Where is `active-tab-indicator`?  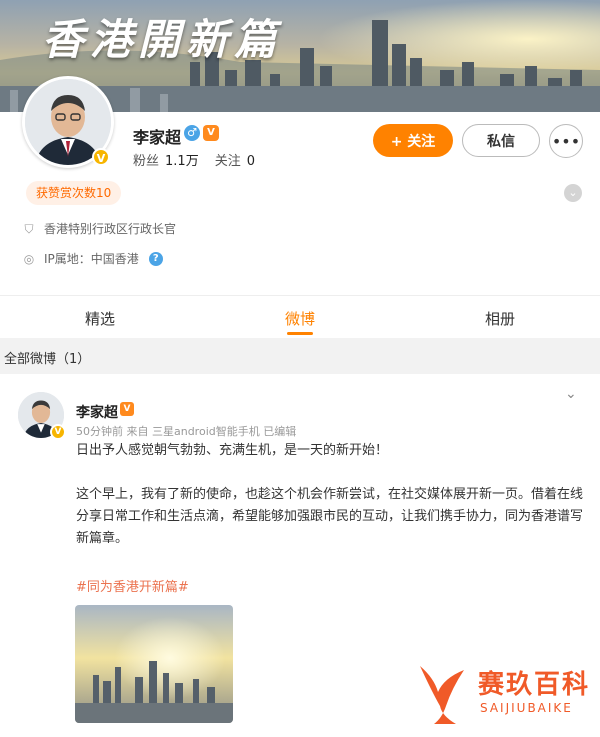
active-tab-indicator is located at coordinates (300, 333).